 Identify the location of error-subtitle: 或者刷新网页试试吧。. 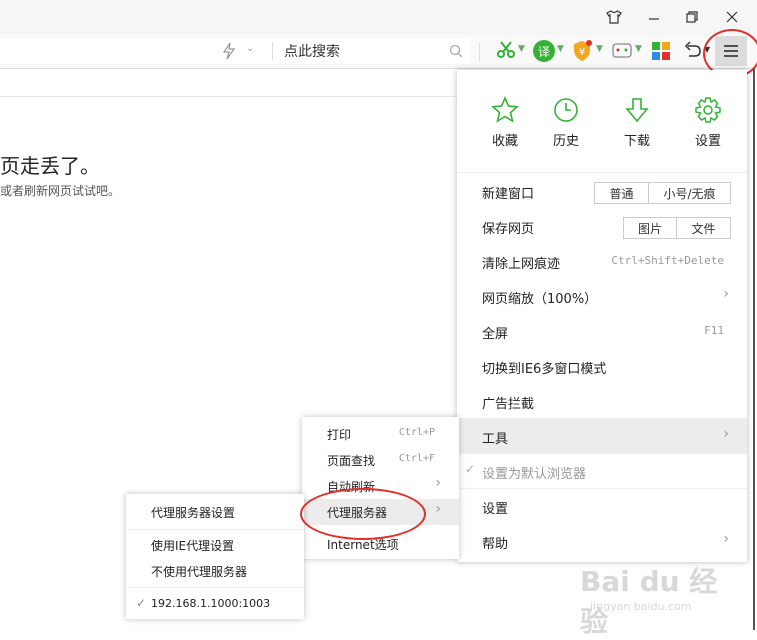
(60, 191).